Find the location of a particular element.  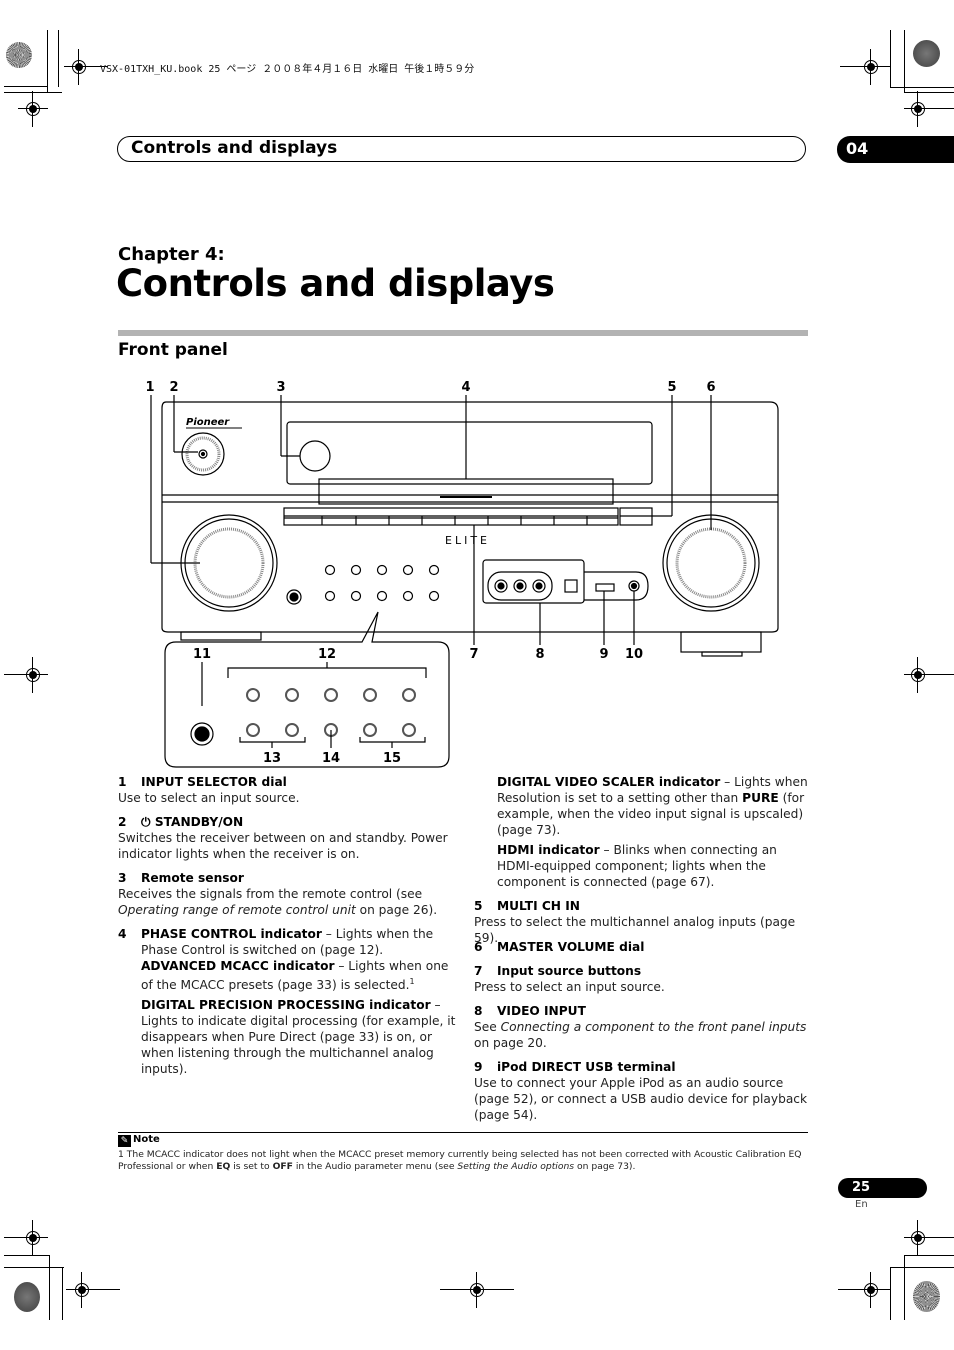

indicator-title: DIGITAL PRECISION PROCESSING indicator is located at coordinates (286, 1005).